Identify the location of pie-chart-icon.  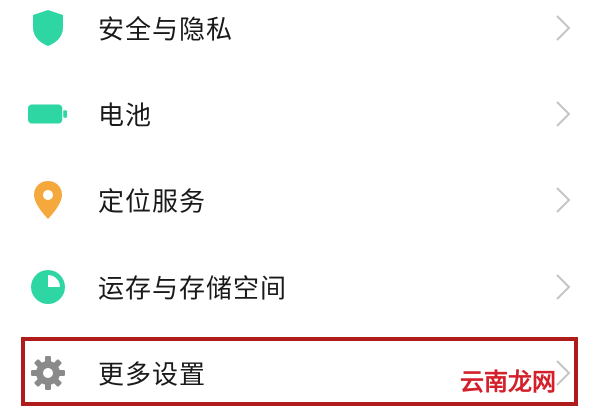
(48, 287).